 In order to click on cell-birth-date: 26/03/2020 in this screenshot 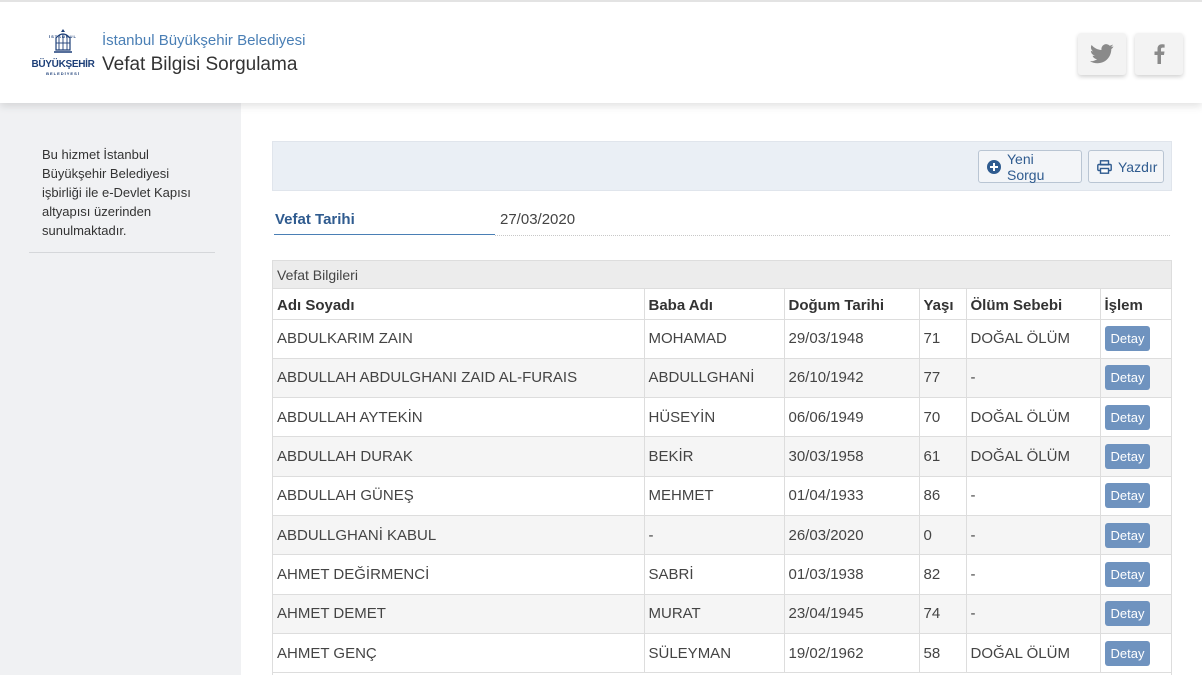, I will do `click(852, 535)`.